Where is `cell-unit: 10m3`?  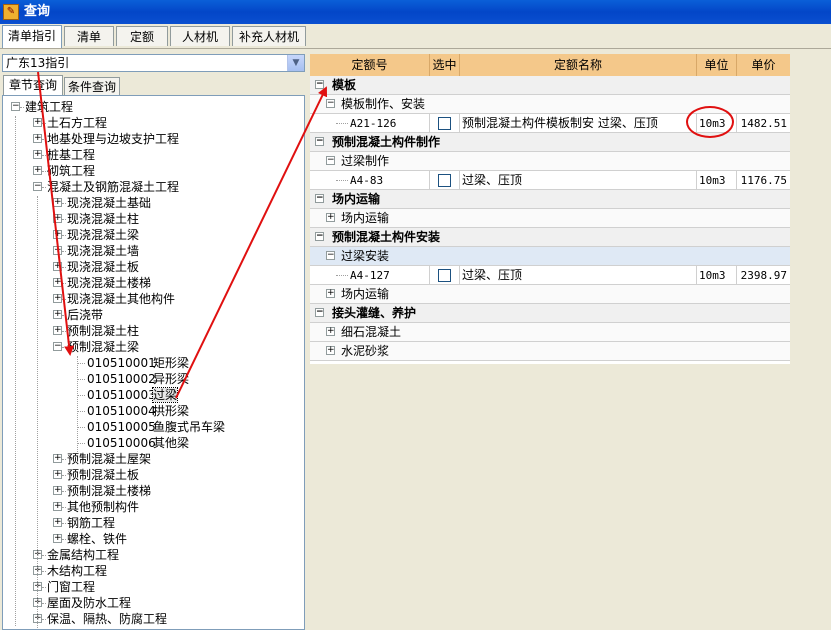 cell-unit: 10m3 is located at coordinates (717, 180).